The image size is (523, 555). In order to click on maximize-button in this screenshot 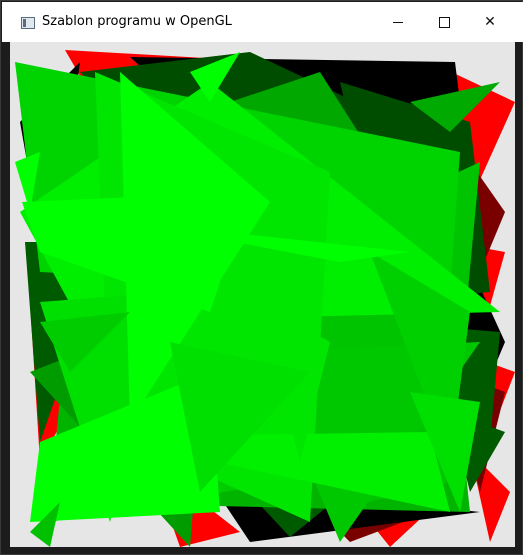, I will do `click(444, 22)`.